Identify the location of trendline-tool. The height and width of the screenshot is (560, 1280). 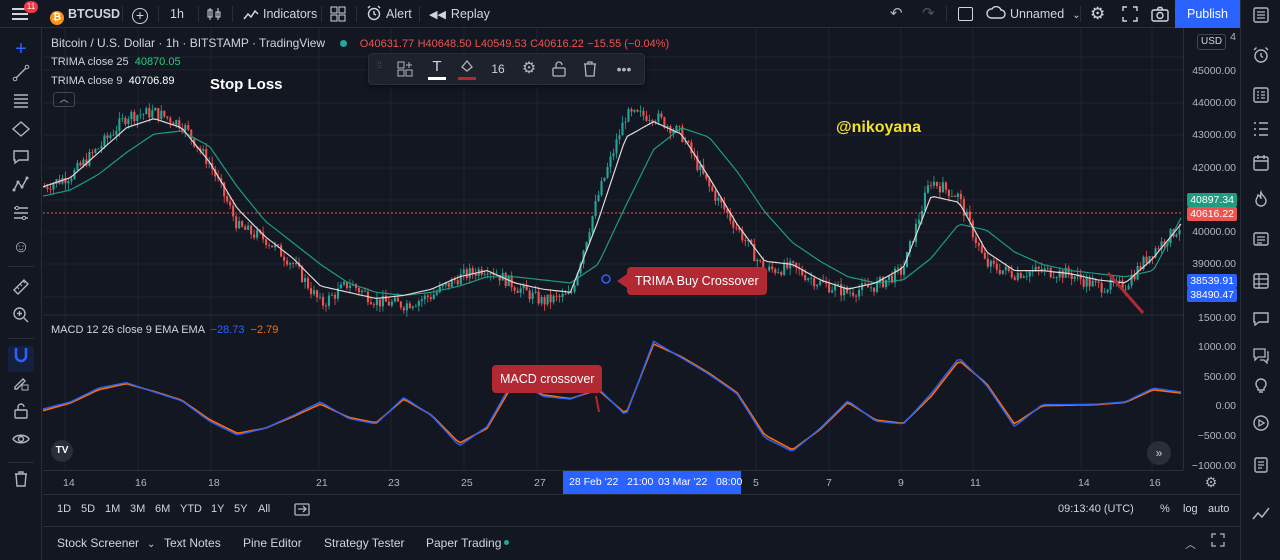
(21, 77).